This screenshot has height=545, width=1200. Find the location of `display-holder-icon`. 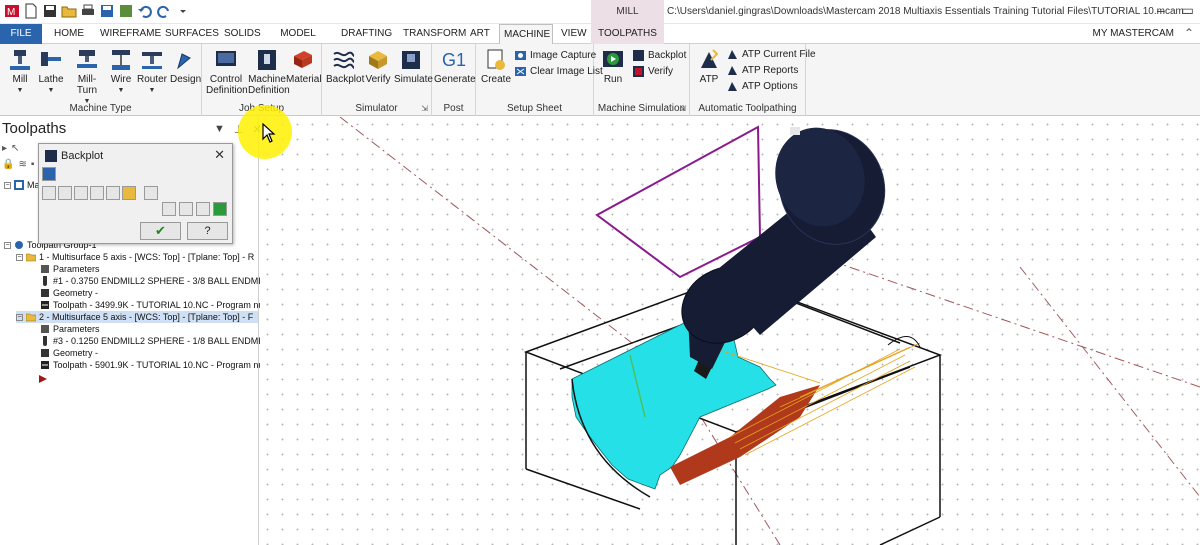

display-holder-icon is located at coordinates (81, 193).